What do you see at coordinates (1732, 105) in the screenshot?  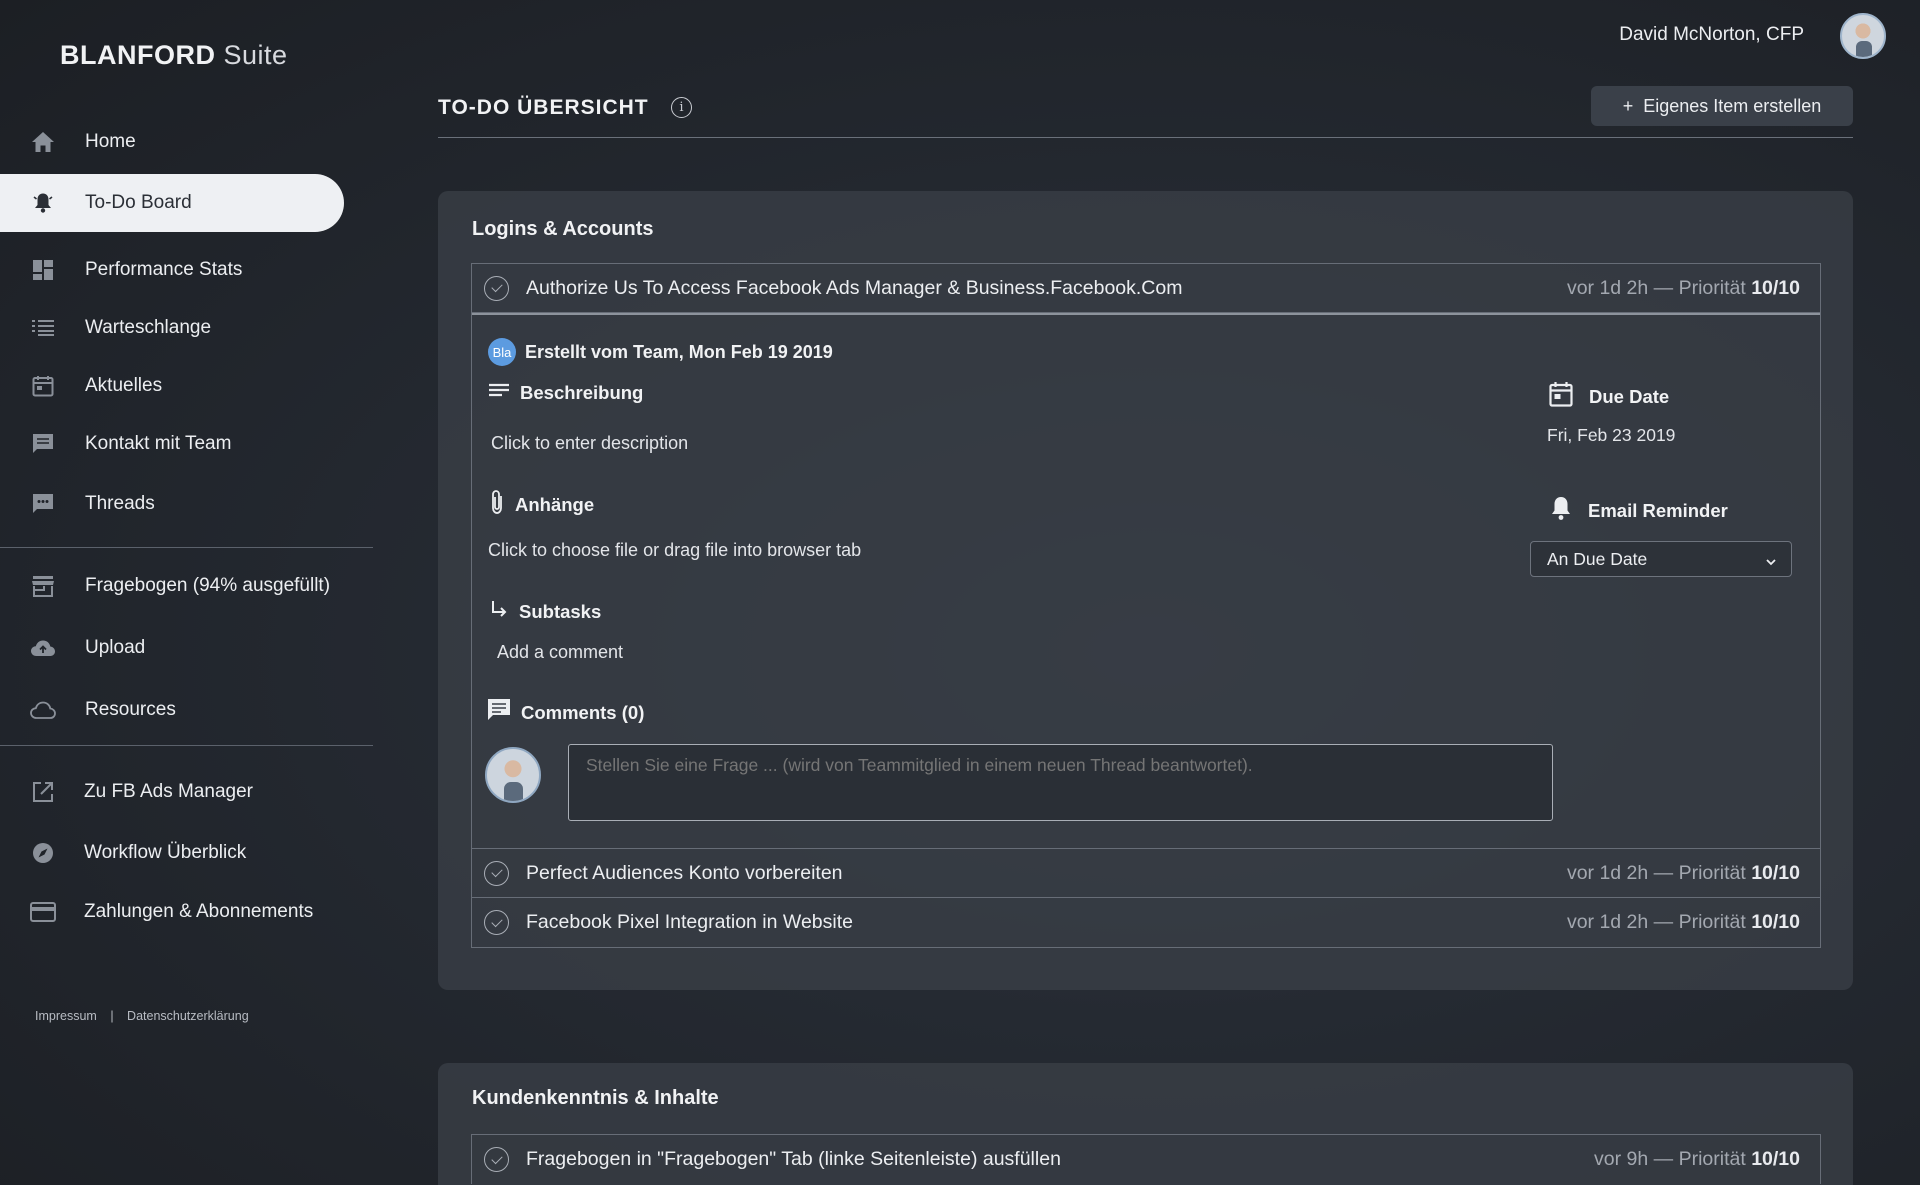 I see `create-item-label: Eigenes Item erstellen` at bounding box center [1732, 105].